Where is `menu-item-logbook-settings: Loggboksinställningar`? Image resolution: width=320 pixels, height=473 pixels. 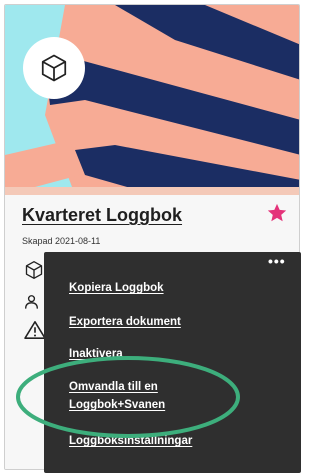 menu-item-logbook-settings: Loggboksinställningar is located at coordinates (130, 441).